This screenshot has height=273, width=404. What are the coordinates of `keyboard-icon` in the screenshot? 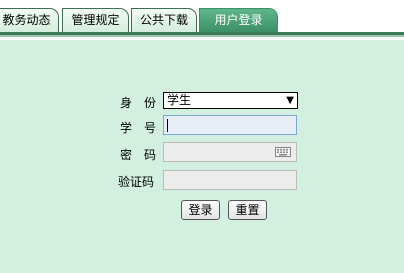 It's located at (283, 152).